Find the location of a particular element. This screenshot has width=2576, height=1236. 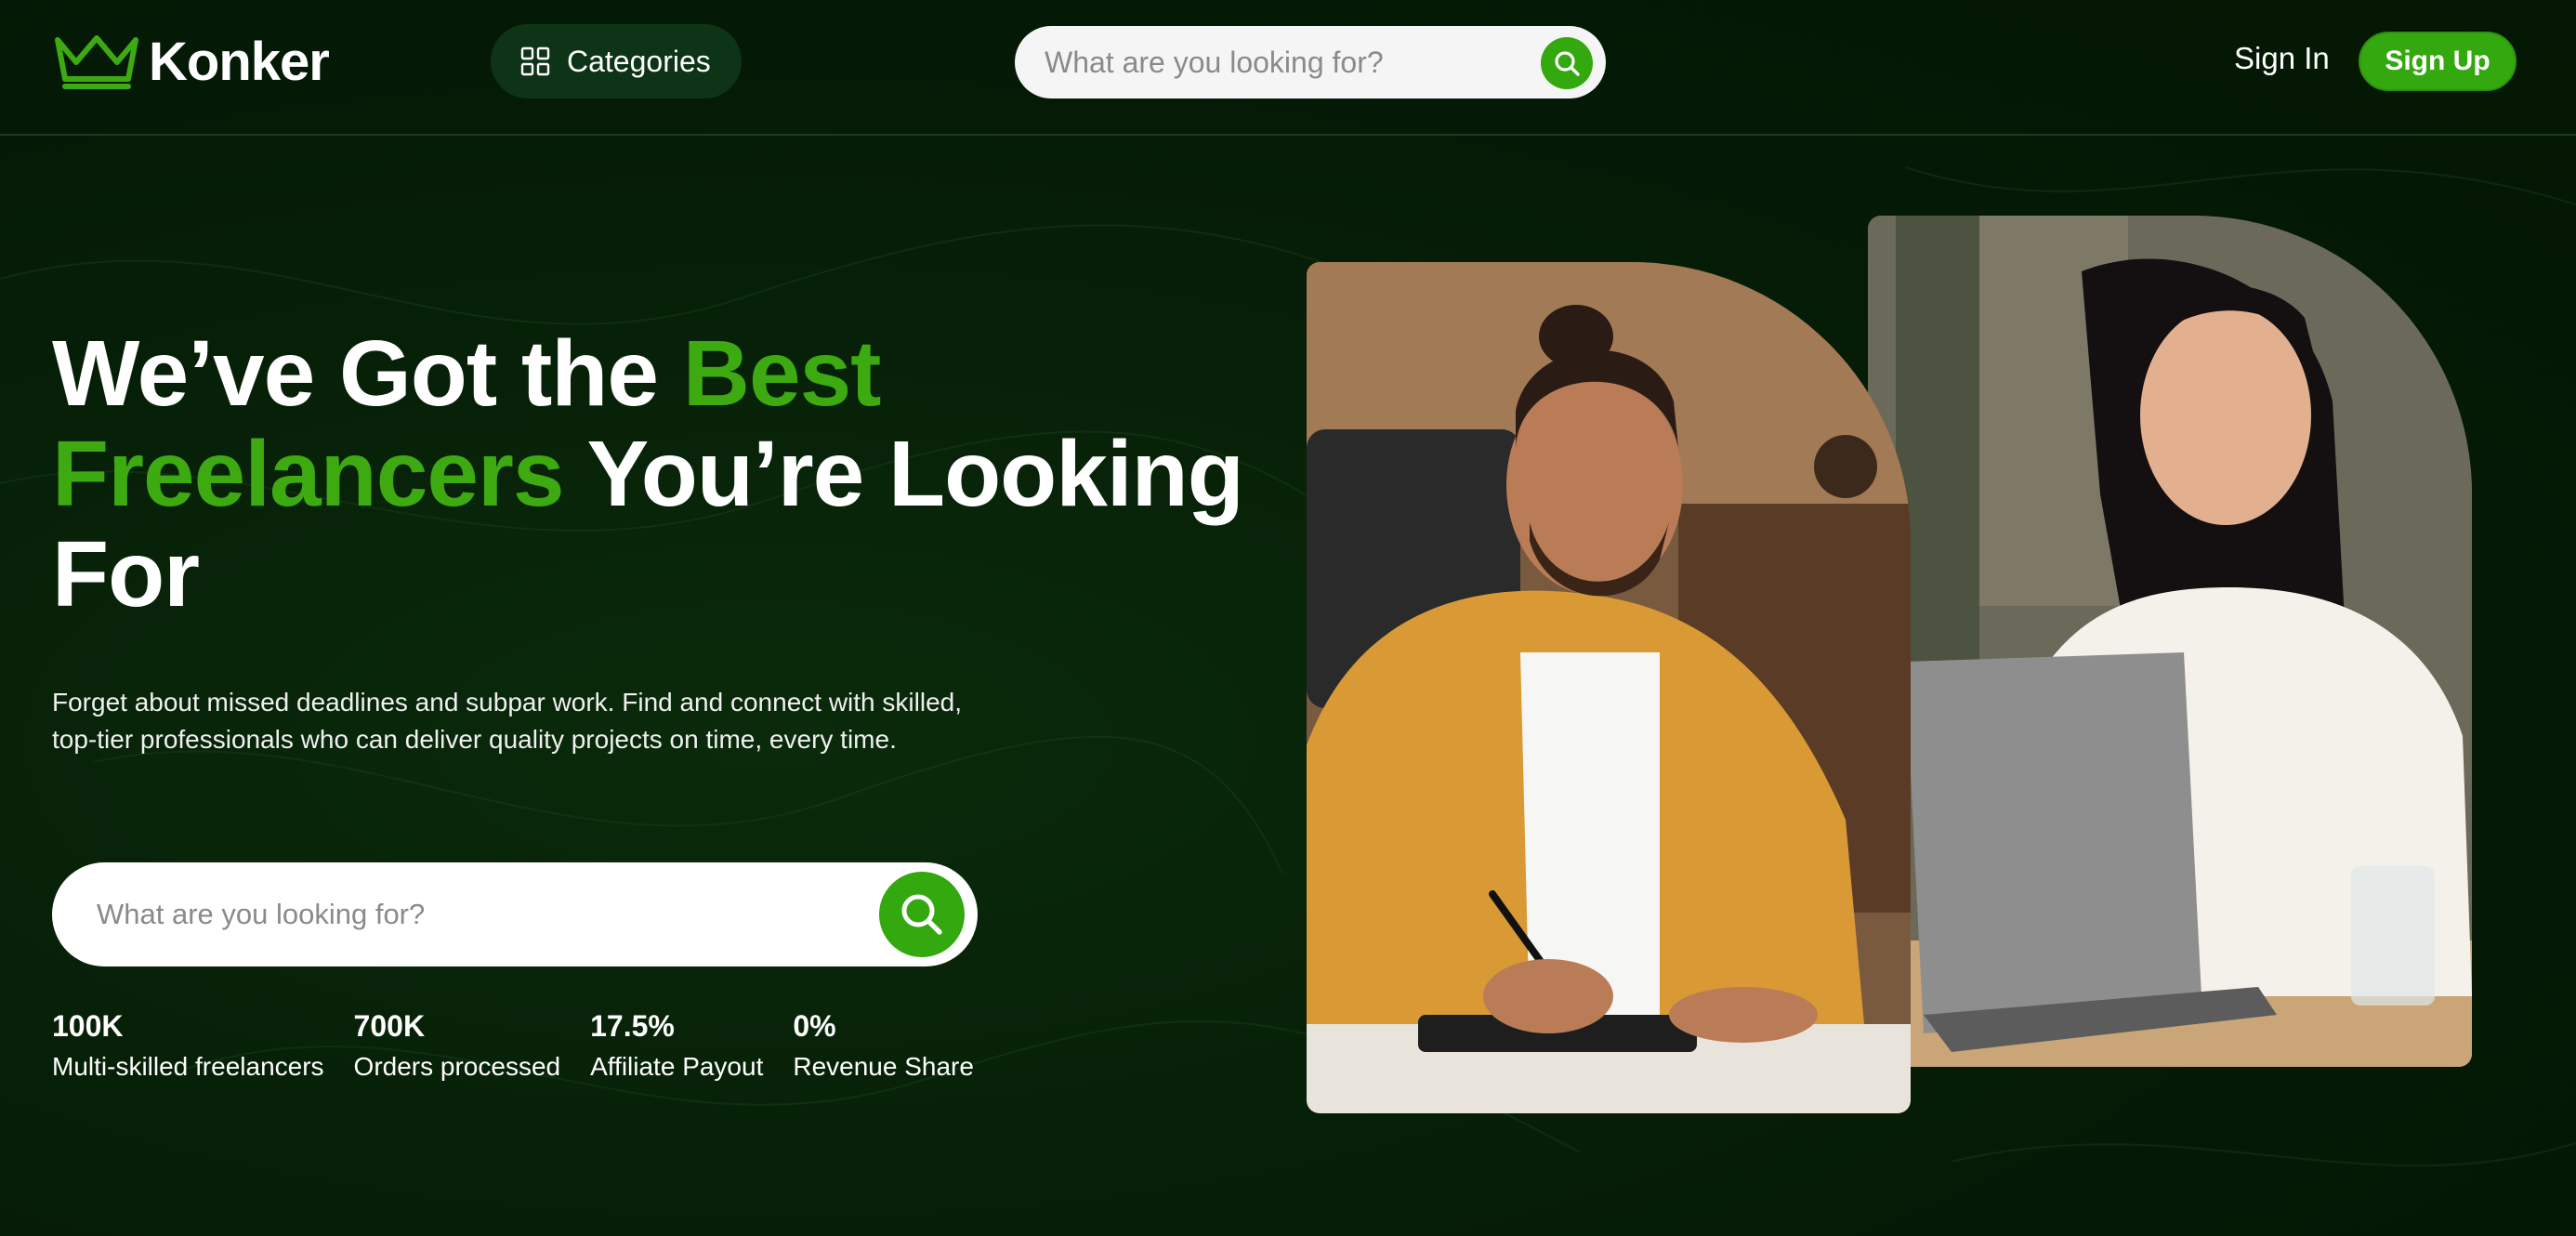

stat-item: 700K Orders processed is located at coordinates (457, 1047).